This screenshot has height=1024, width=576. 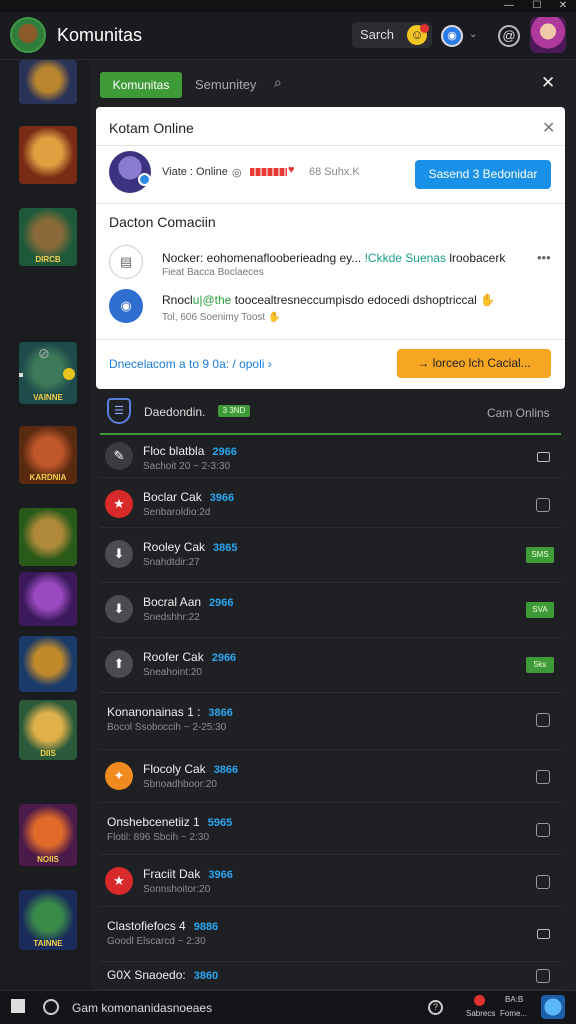 What do you see at coordinates (483, 174) in the screenshot?
I see `send-button: Sasend 3 Bedonidar` at bounding box center [483, 174].